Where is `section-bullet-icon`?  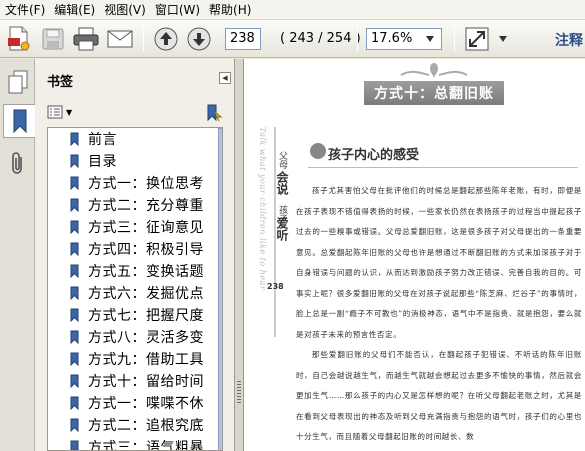 section-bullet-icon is located at coordinates (318, 151).